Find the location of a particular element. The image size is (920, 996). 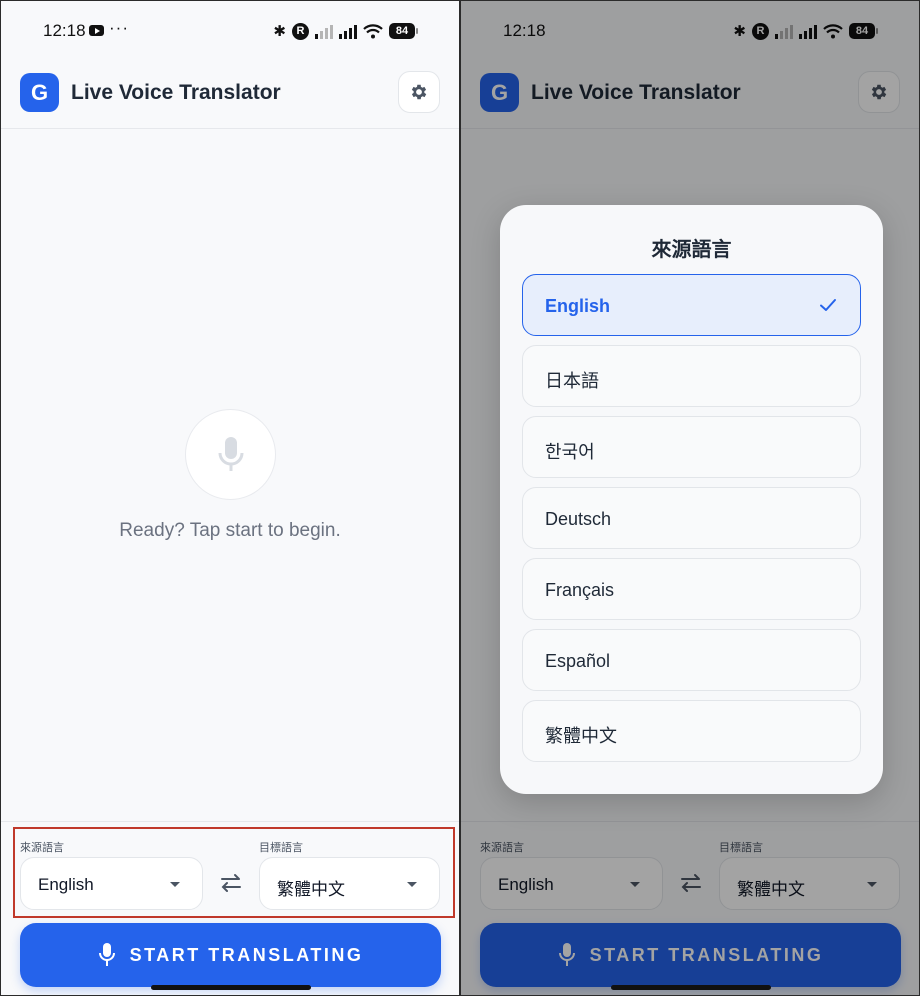

option-label: Deutsch is located at coordinates (578, 519).